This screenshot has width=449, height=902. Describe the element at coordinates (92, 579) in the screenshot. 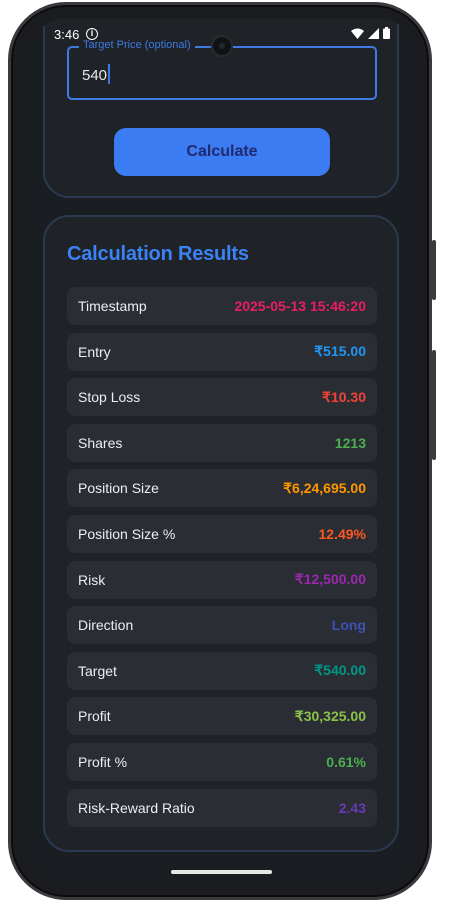

I see `result-label: Risk` at that location.